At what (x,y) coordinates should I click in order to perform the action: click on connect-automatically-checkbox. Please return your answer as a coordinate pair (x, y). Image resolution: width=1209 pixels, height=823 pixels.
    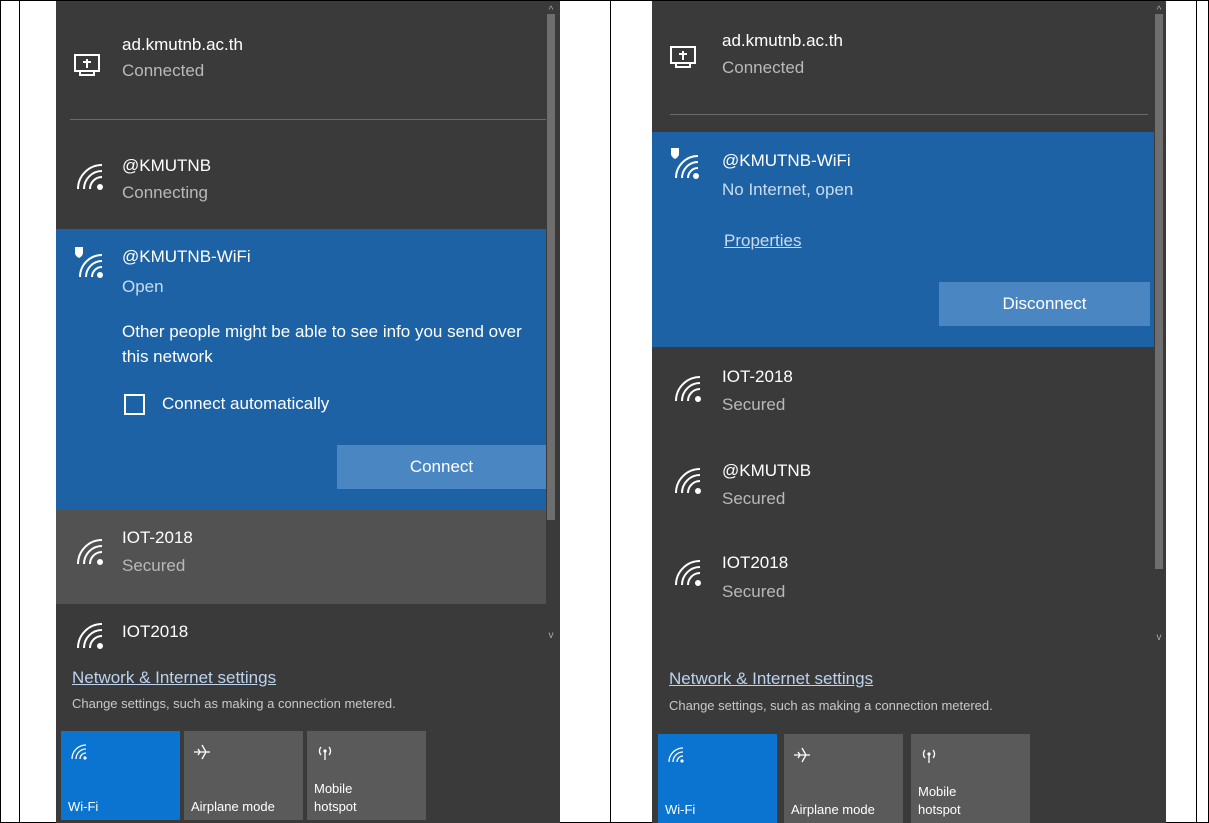
    Looking at the image, I should click on (134, 404).